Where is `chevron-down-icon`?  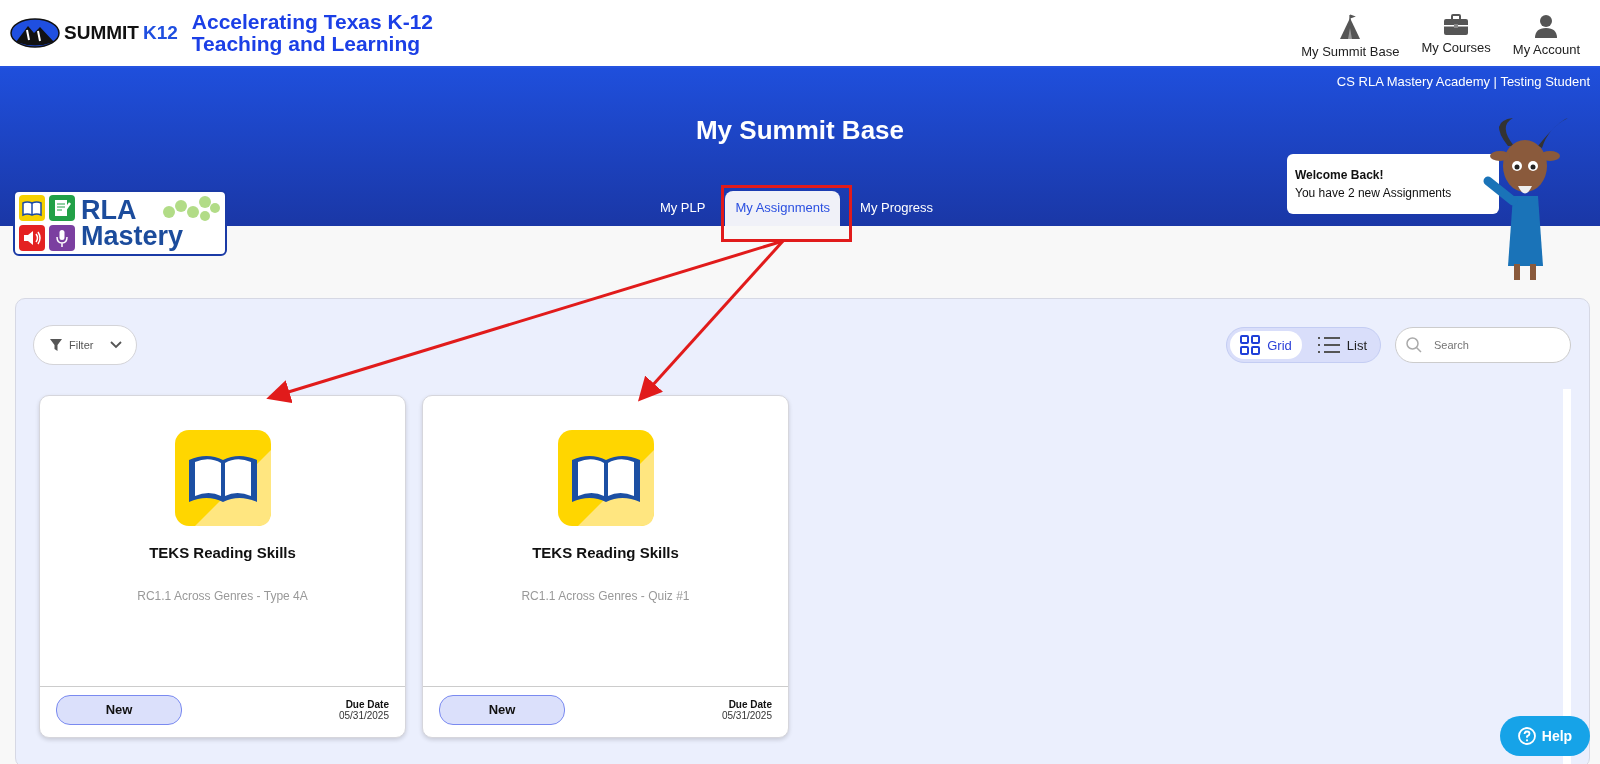
chevron-down-icon is located at coordinates (116, 345).